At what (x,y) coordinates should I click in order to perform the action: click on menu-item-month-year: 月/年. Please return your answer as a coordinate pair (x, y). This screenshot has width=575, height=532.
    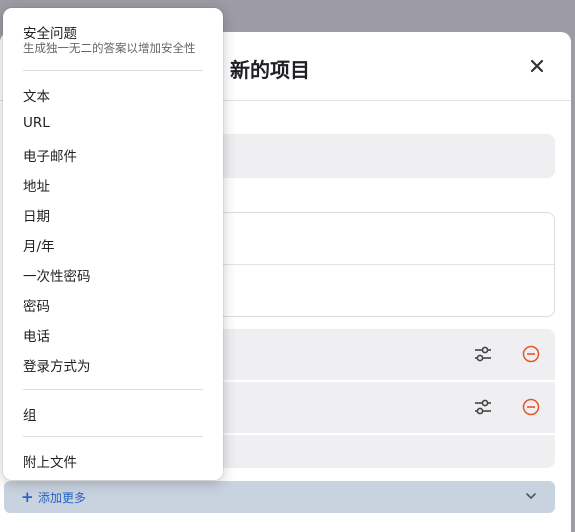
    Looking at the image, I should click on (113, 244).